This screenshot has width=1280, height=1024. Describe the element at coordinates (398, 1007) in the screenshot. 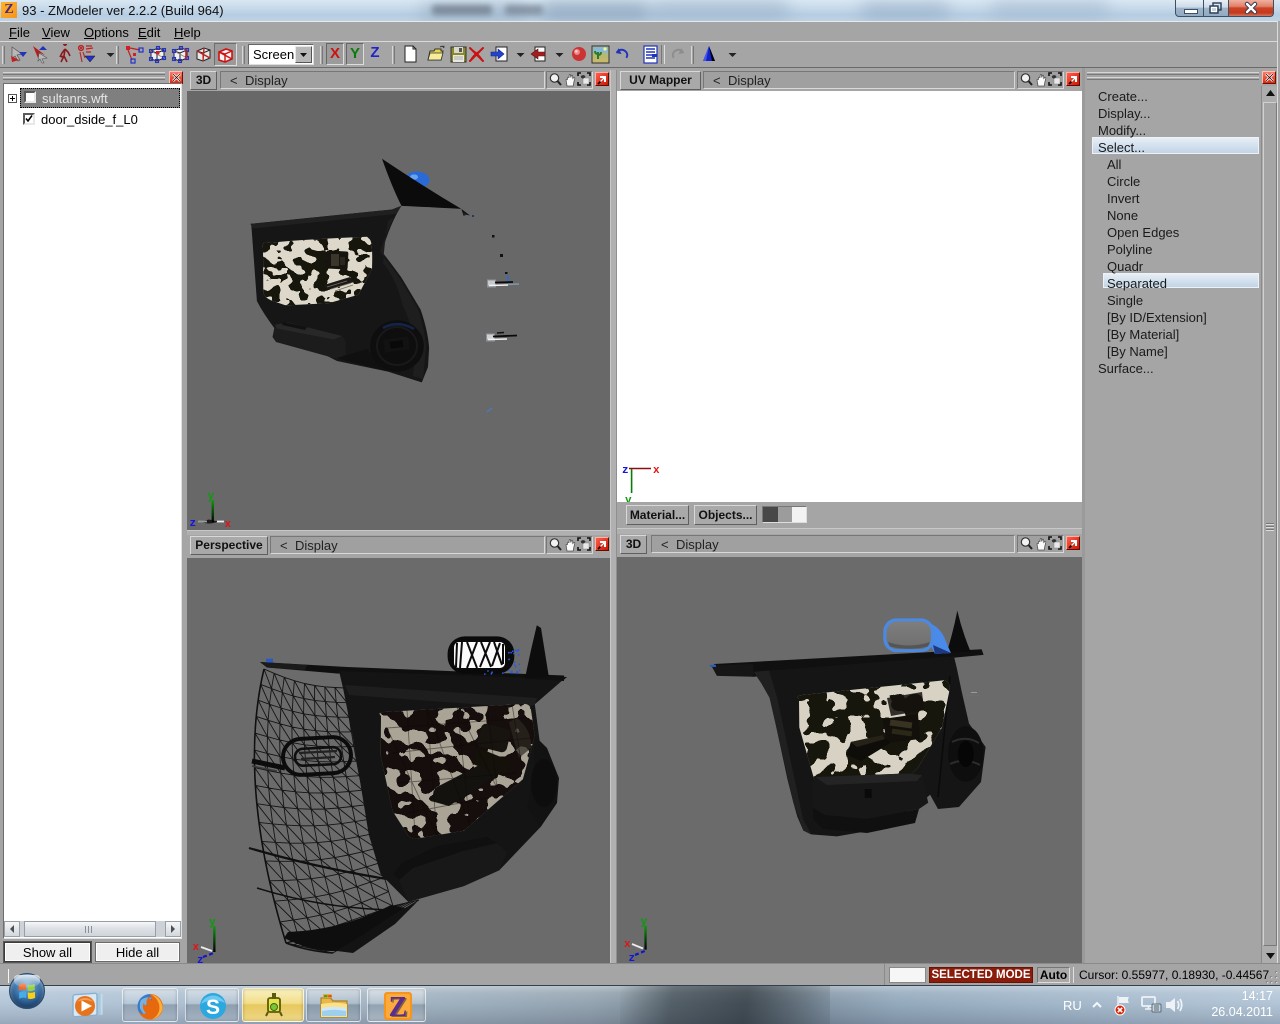

I see `svg-text: Z` at that location.